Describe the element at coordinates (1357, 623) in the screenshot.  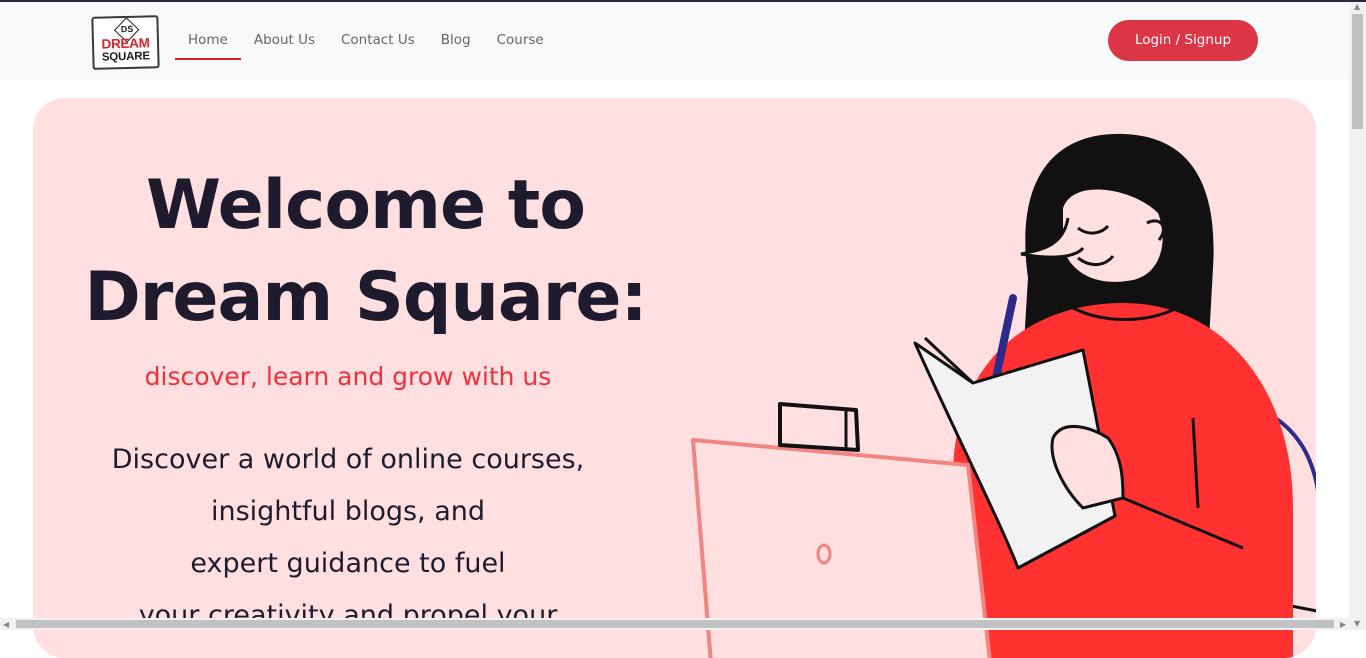
I see `scroll-down-icon: ▼` at that location.